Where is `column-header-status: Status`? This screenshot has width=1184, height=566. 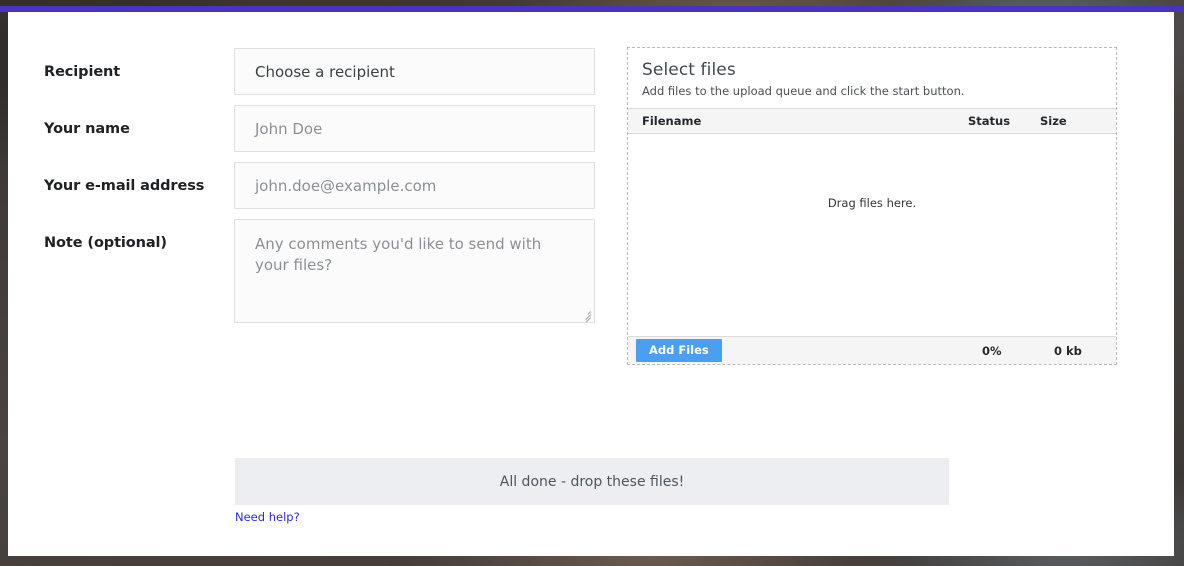
column-header-status: Status is located at coordinates (989, 121).